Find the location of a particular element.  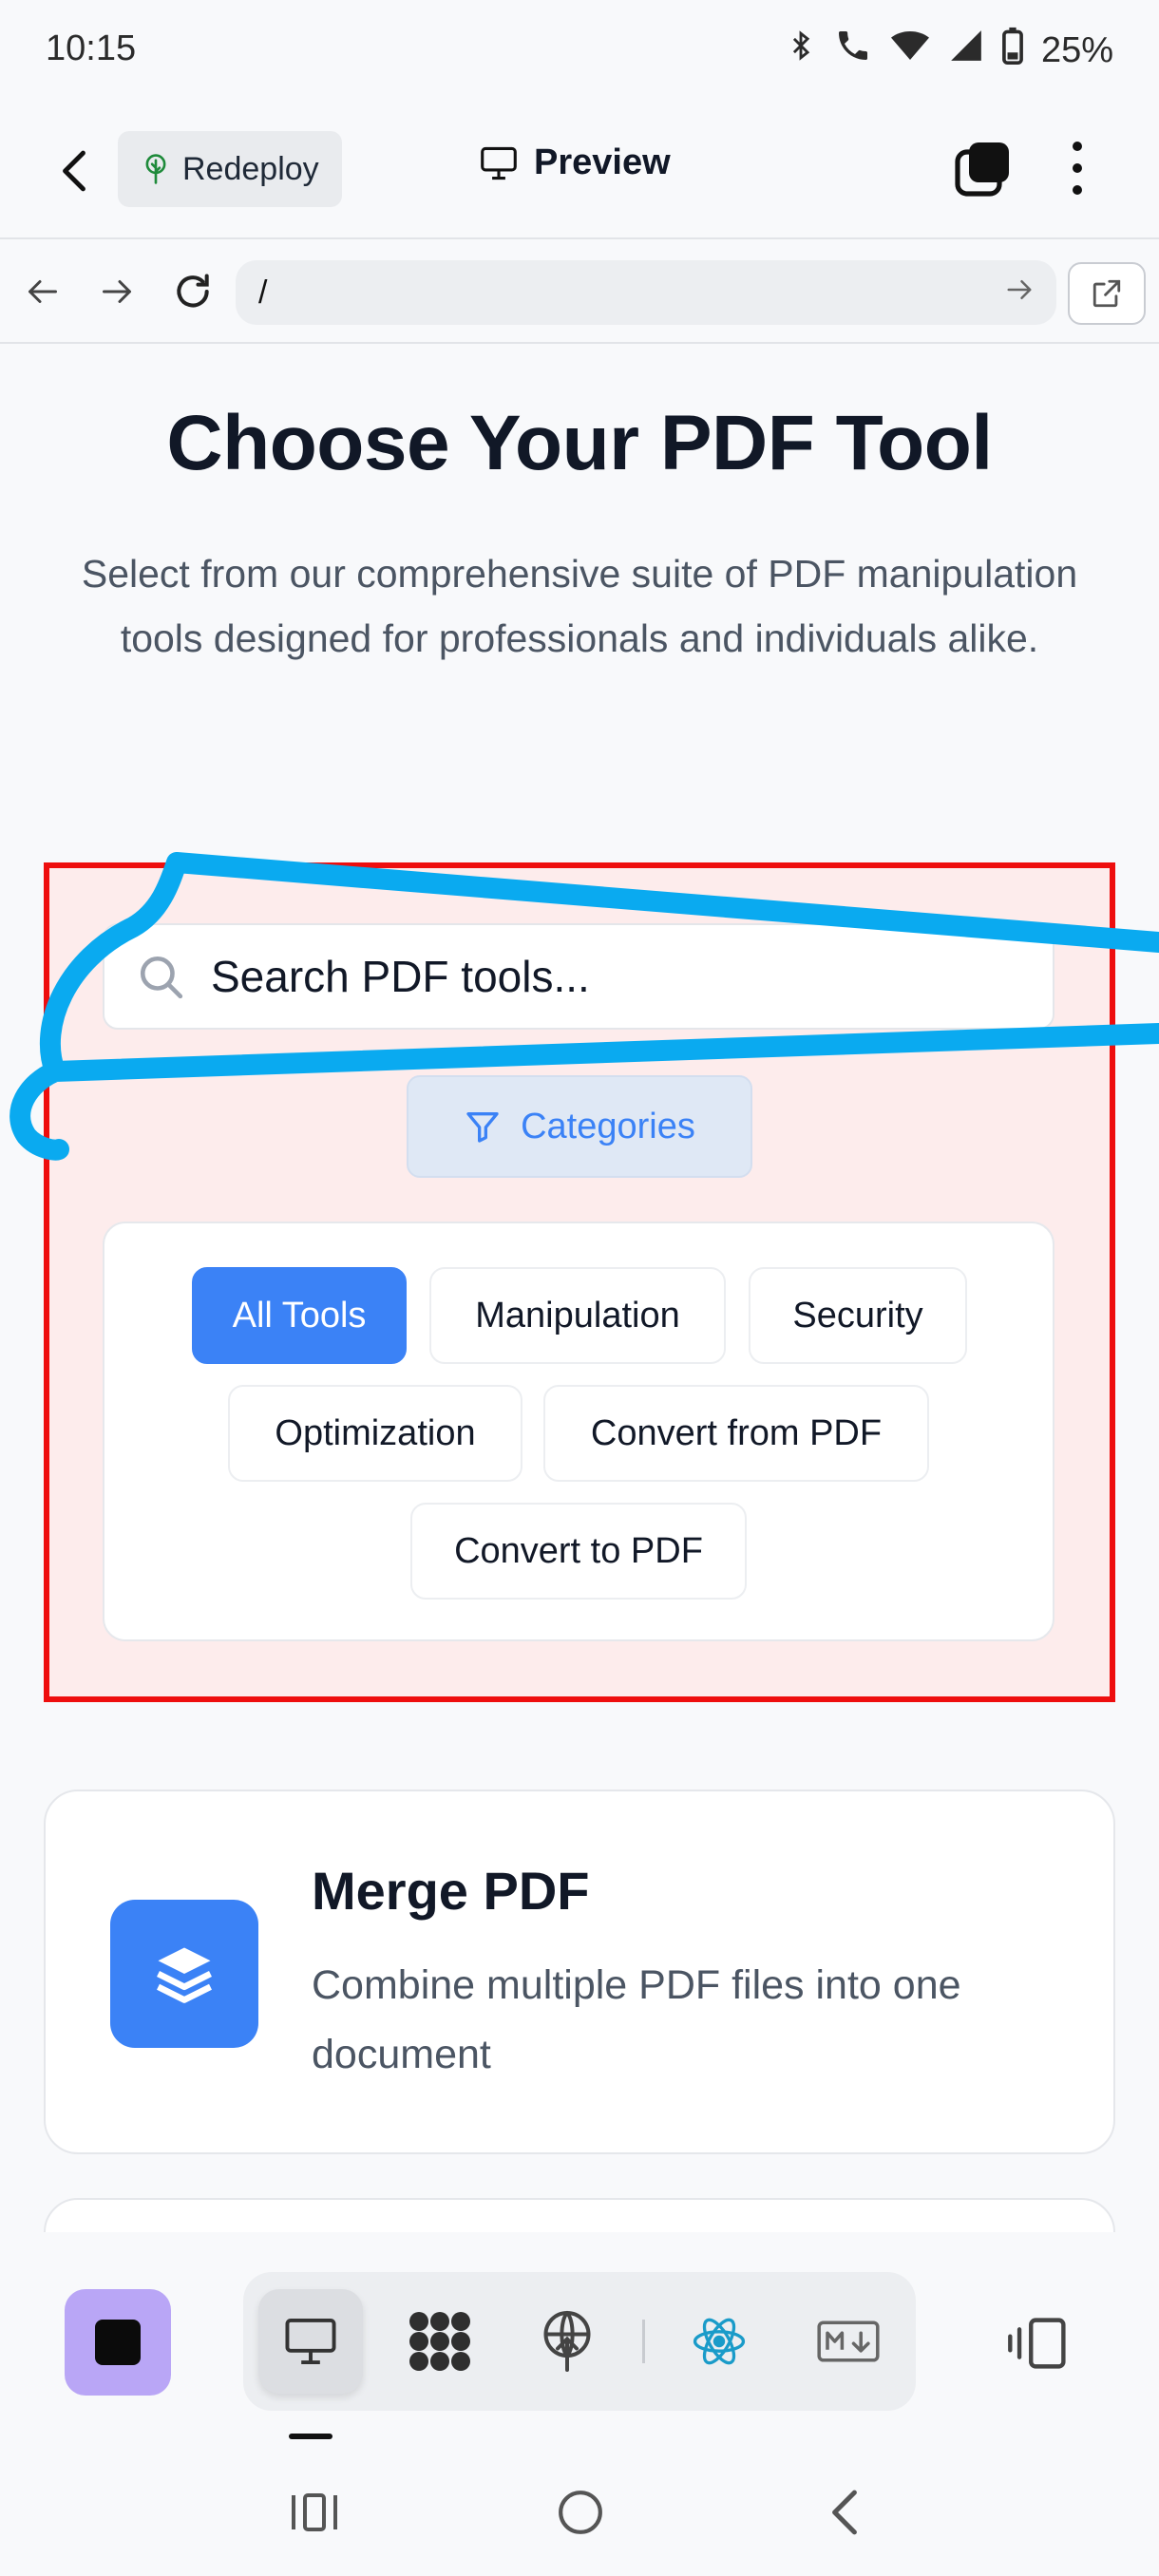

project-button is located at coordinates (118, 2342).